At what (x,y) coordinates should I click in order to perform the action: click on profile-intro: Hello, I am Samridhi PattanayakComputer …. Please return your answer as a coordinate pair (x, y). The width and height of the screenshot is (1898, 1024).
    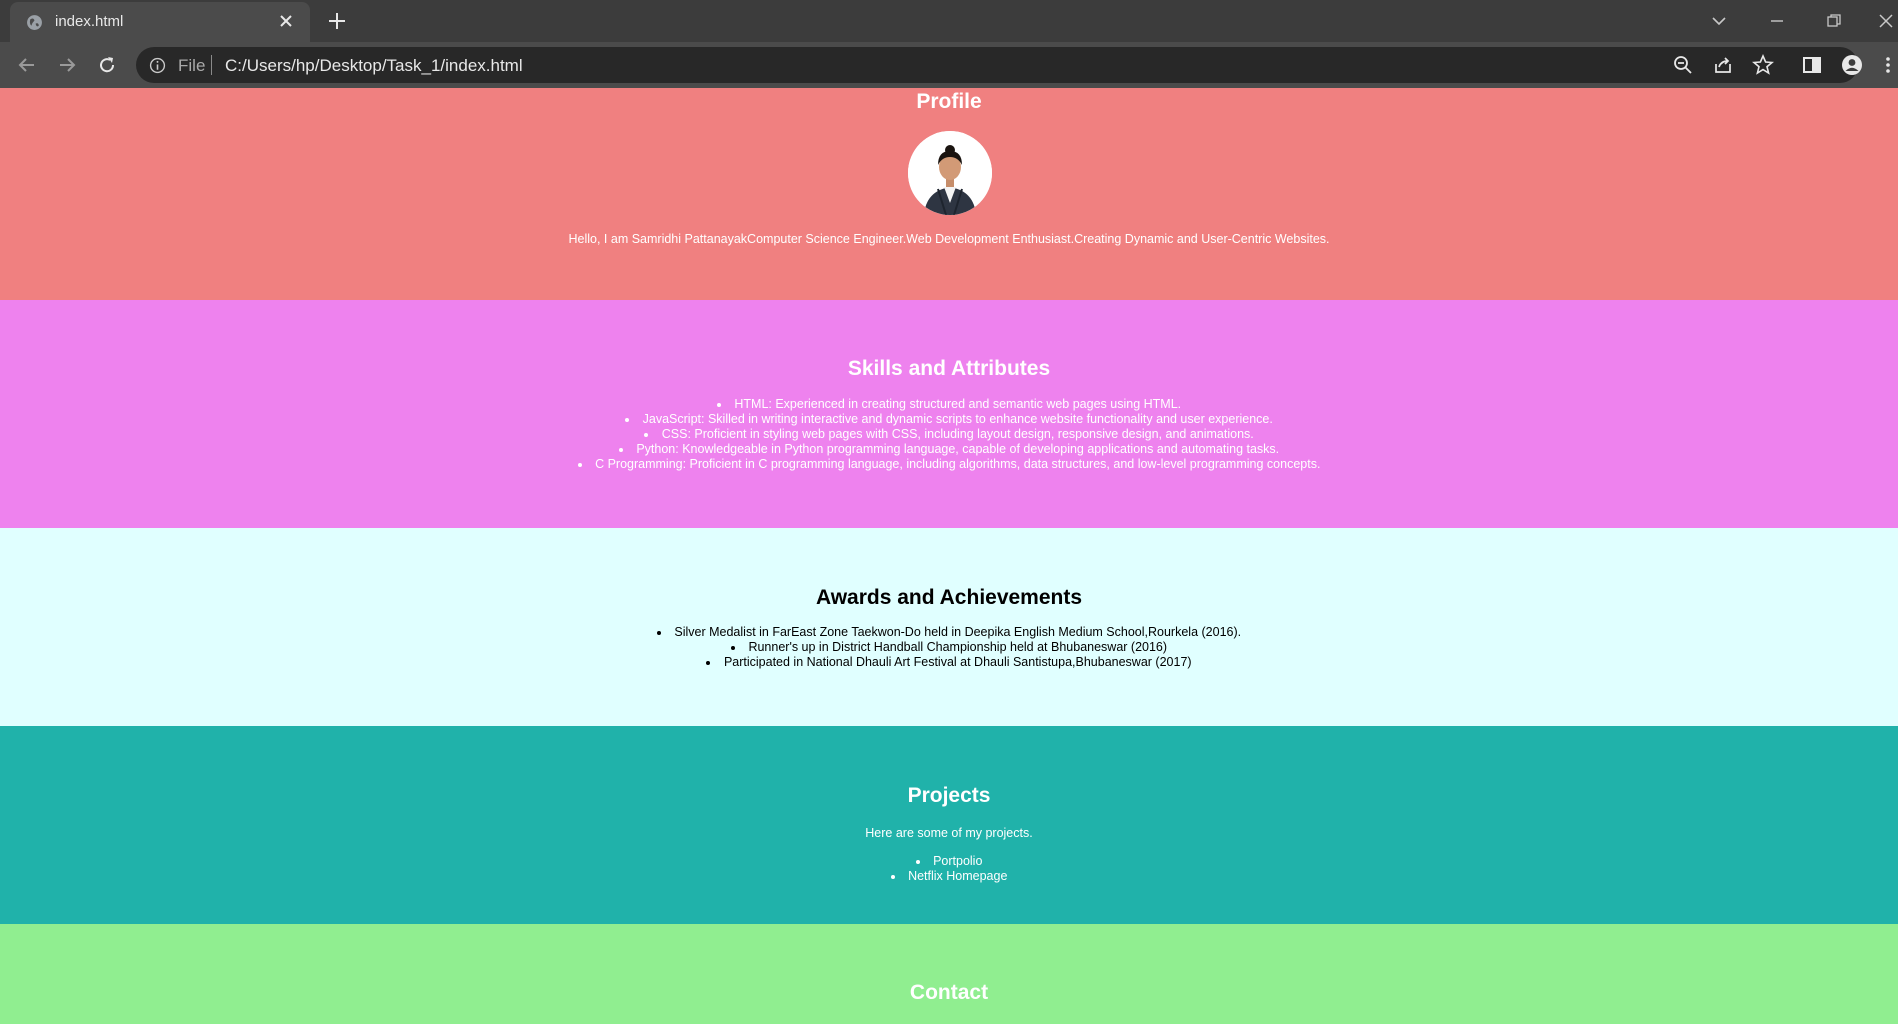
    Looking at the image, I should click on (949, 239).